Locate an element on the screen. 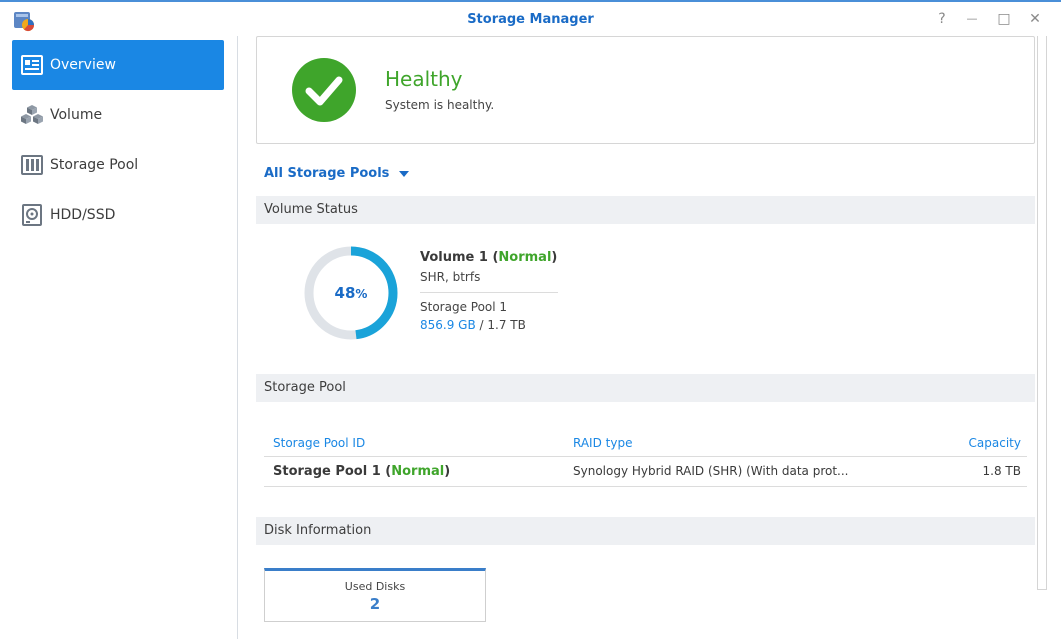  disk-information-heading: Disk Information is located at coordinates (645, 531).